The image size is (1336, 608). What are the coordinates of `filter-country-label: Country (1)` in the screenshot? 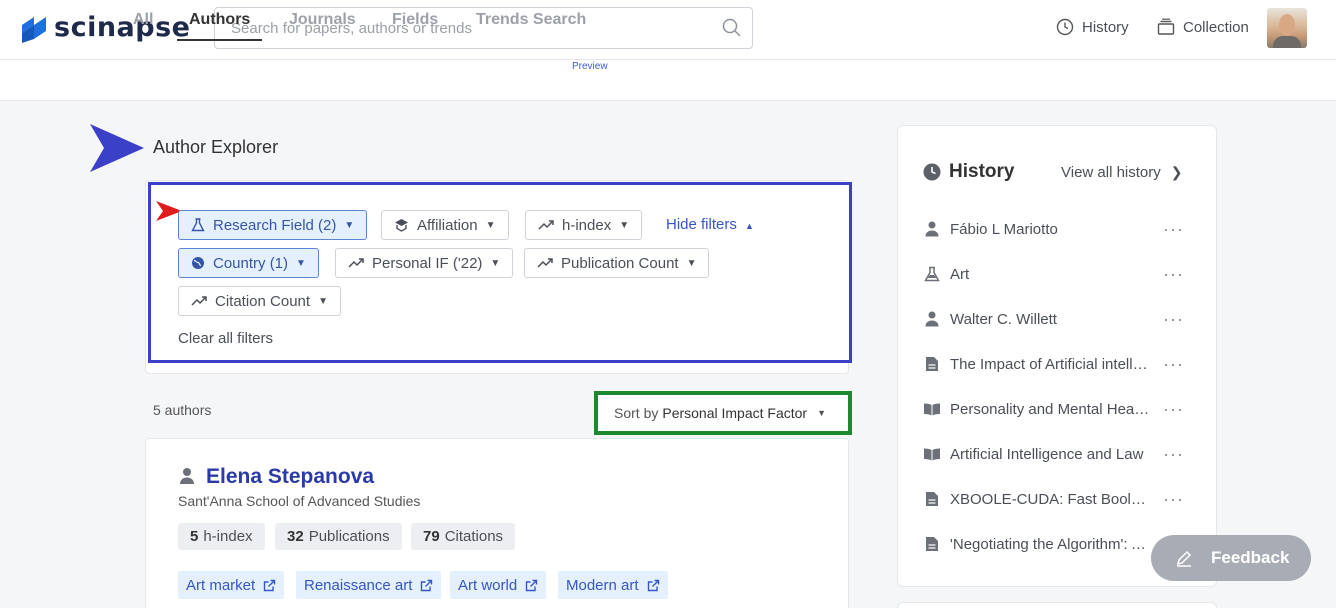 It's located at (251, 263).